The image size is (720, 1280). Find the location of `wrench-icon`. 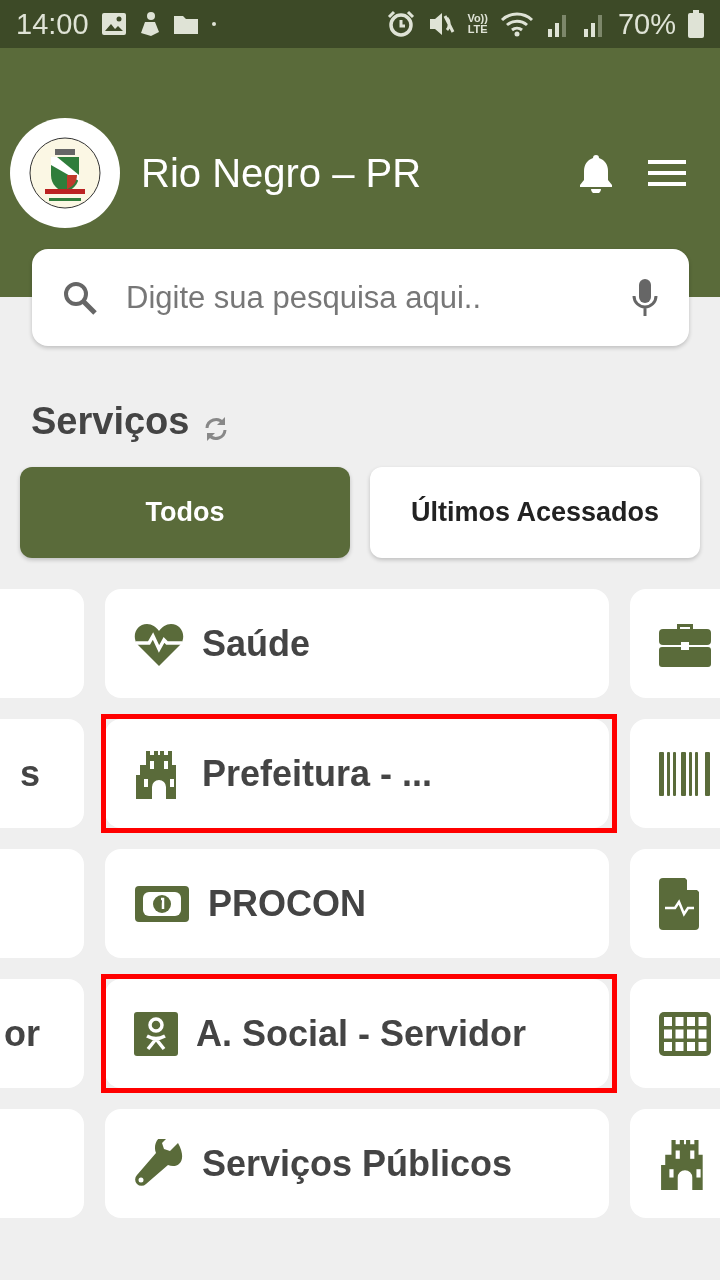

wrench-icon is located at coordinates (159, 1163).